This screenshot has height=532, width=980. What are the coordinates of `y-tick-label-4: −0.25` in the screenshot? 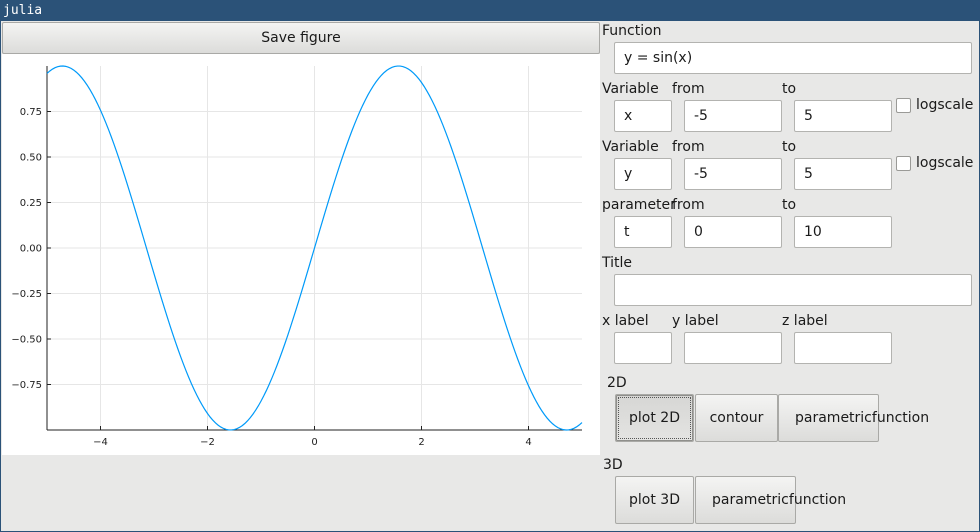 It's located at (26, 294).